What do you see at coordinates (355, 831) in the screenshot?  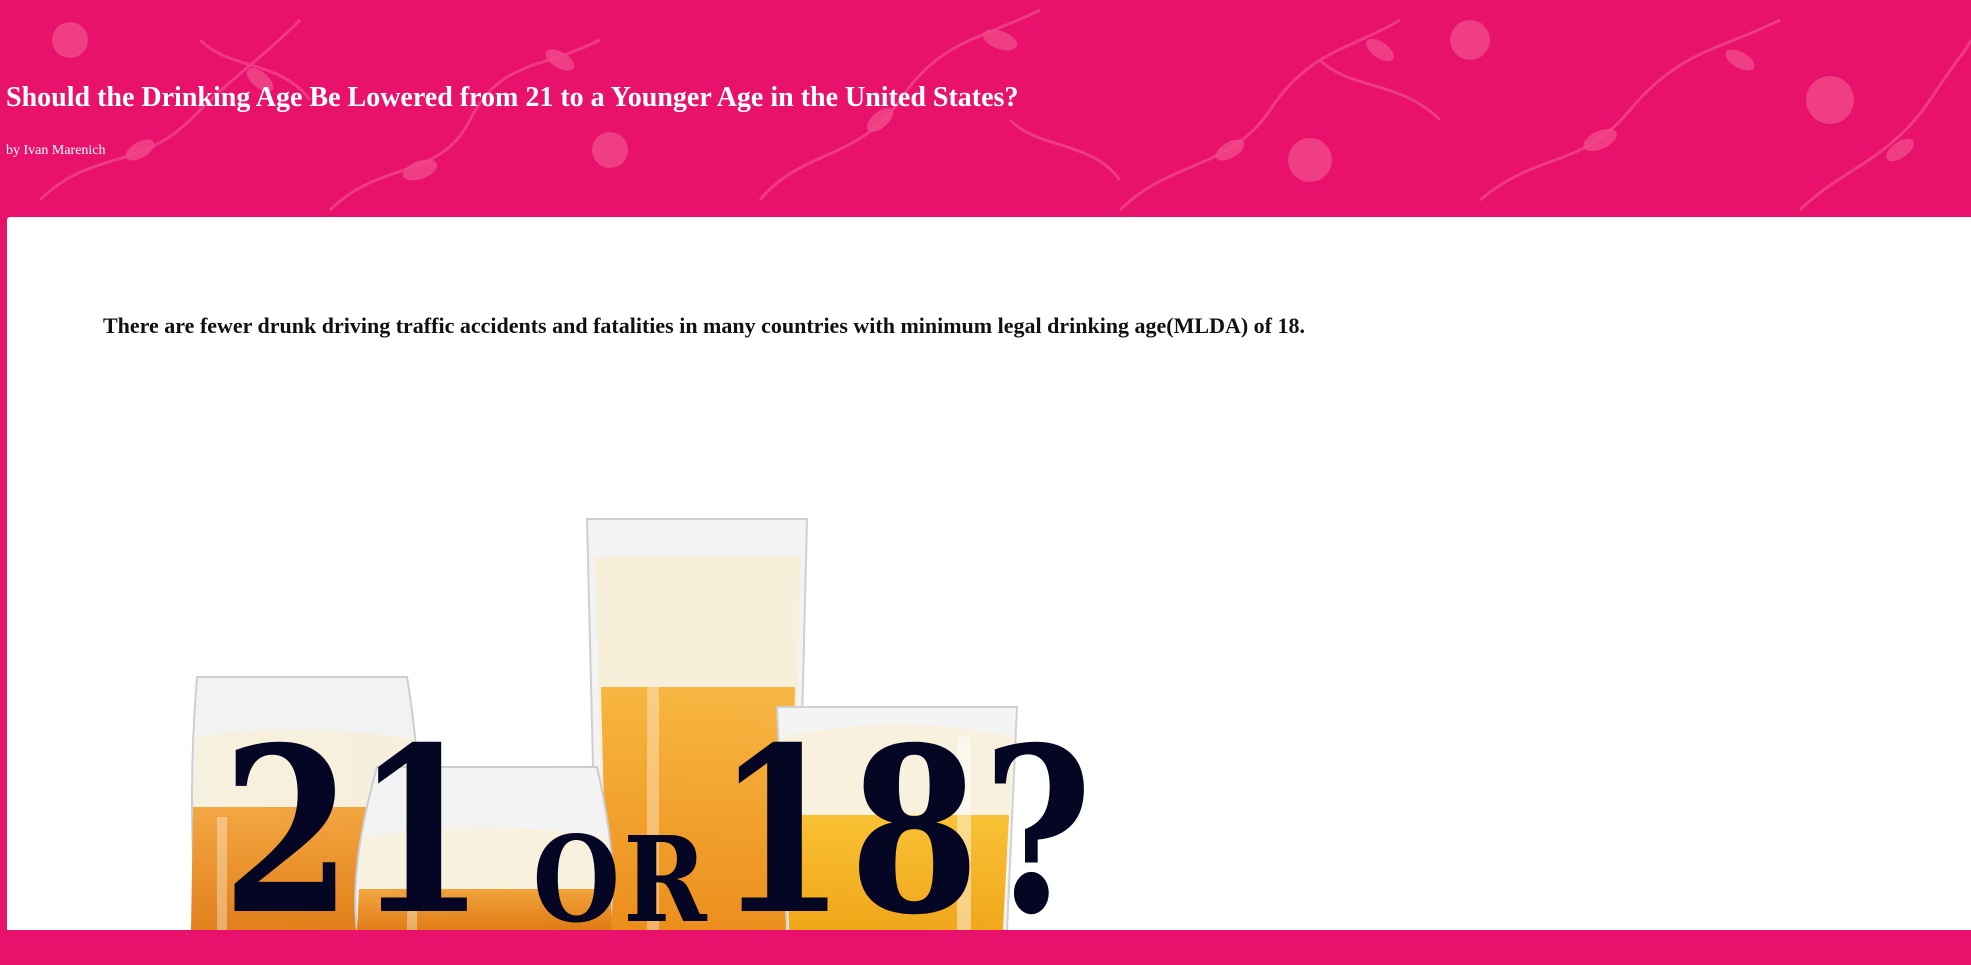 I see `hero-left-number: 21` at bounding box center [355, 831].